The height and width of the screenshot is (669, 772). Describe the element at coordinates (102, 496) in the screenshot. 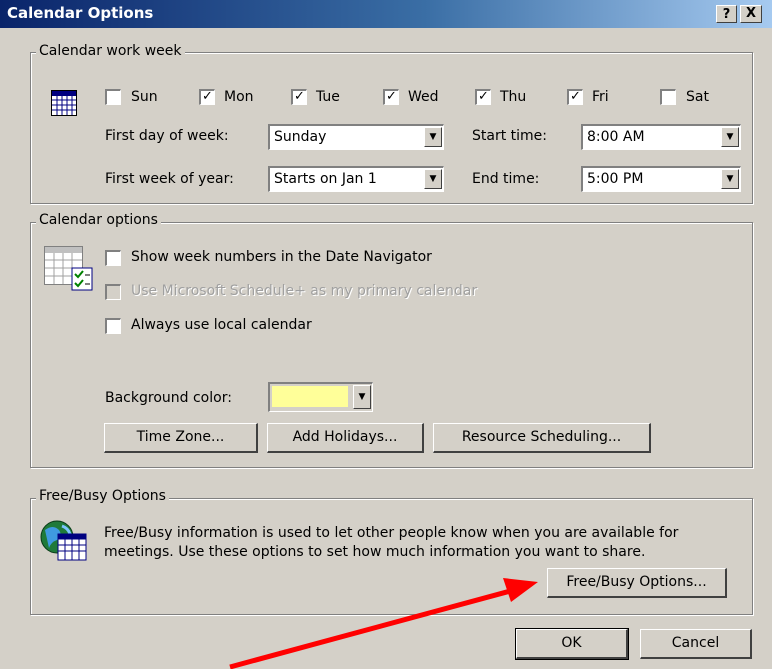

I see `freebusy-group-label: Free/Busy Options` at that location.